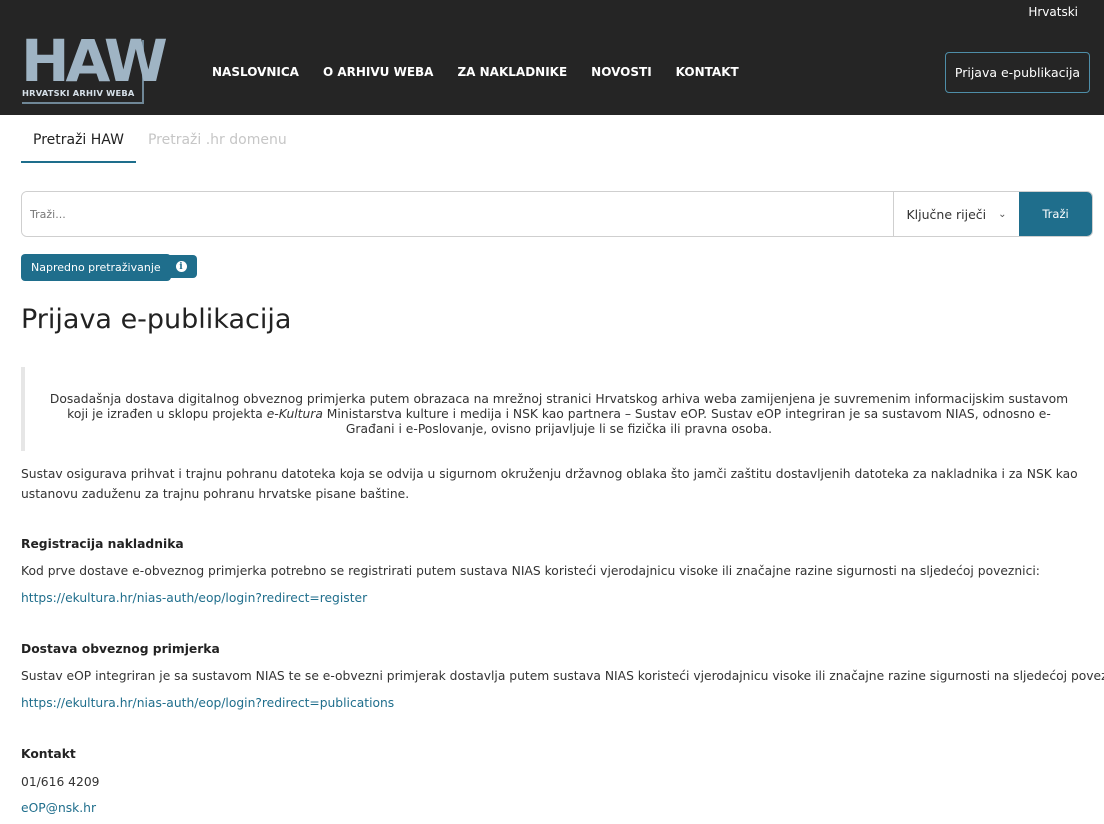  I want to click on nav-item-o-arhivu-weba: O ARHIVU WEBA, so click(378, 72).